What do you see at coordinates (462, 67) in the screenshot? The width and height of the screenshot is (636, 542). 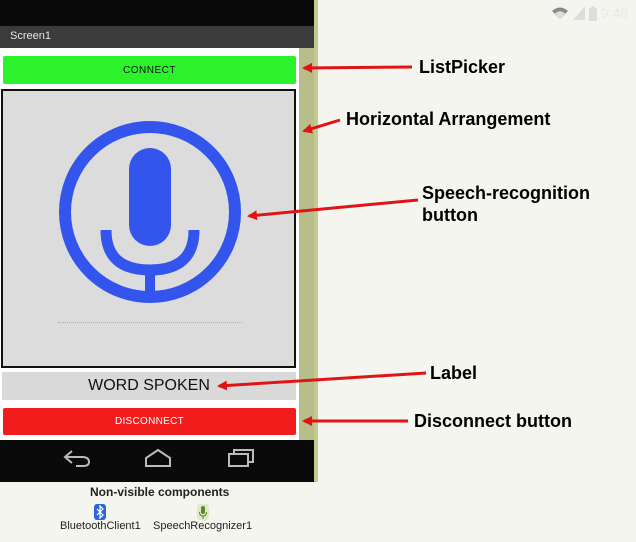 I see `listpicker-annotation: ListPicker` at bounding box center [462, 67].